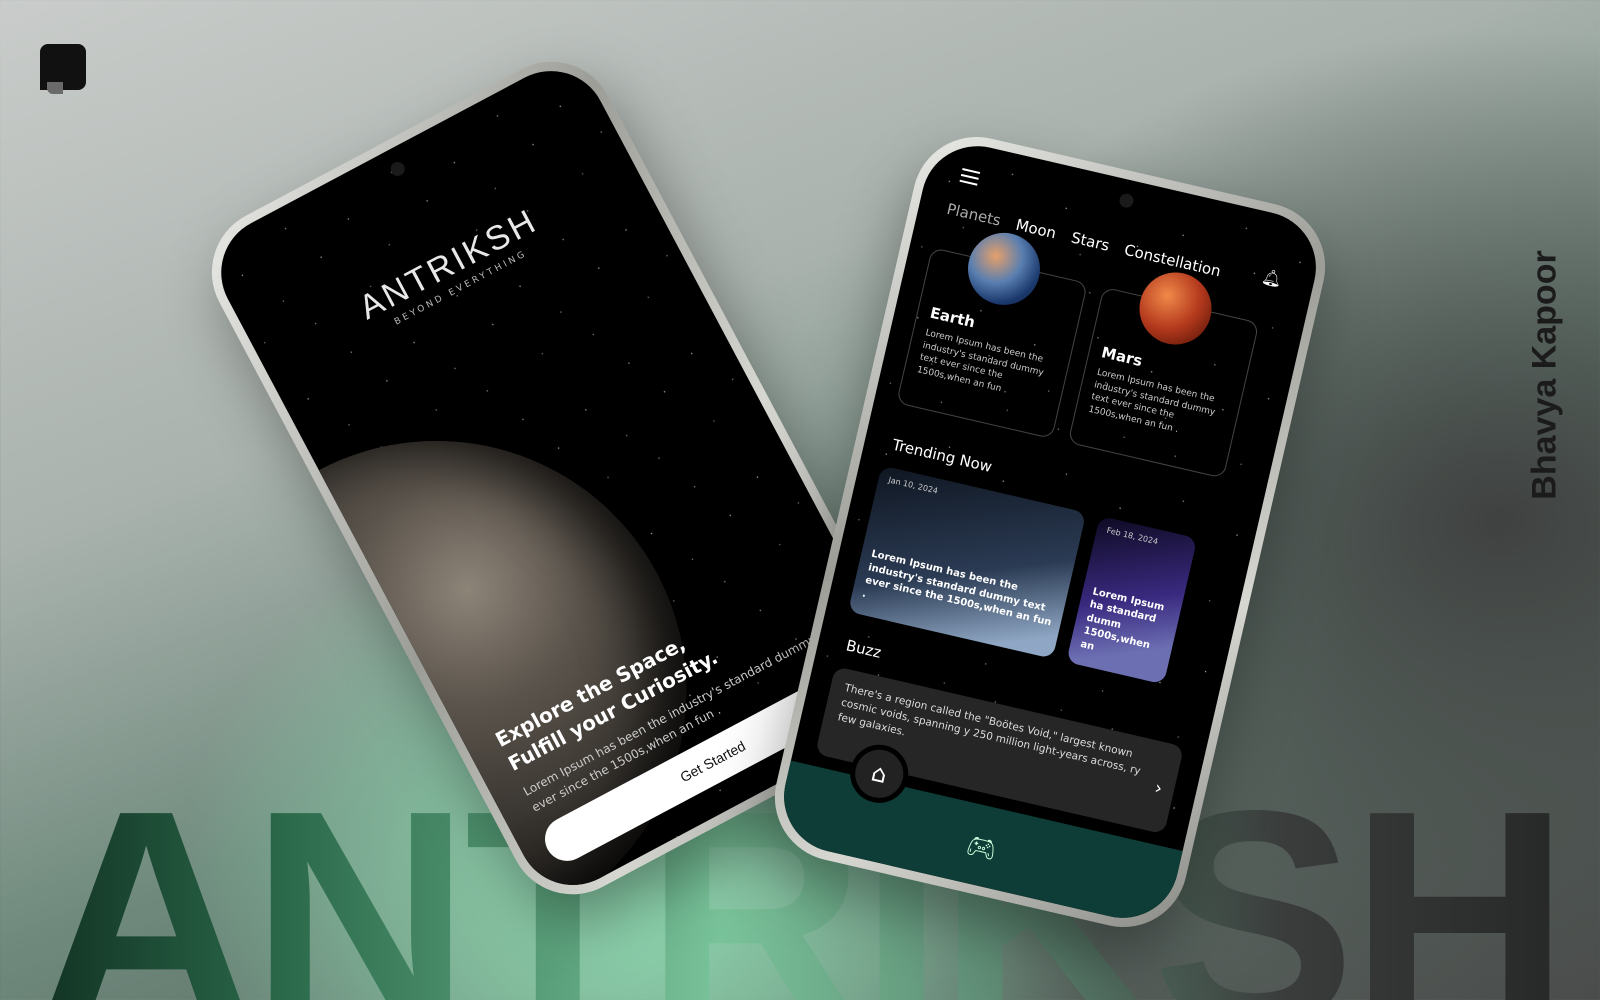 The image size is (1600, 1000). I want to click on author-name: Bhavya Kapoor, so click(1544, 375).